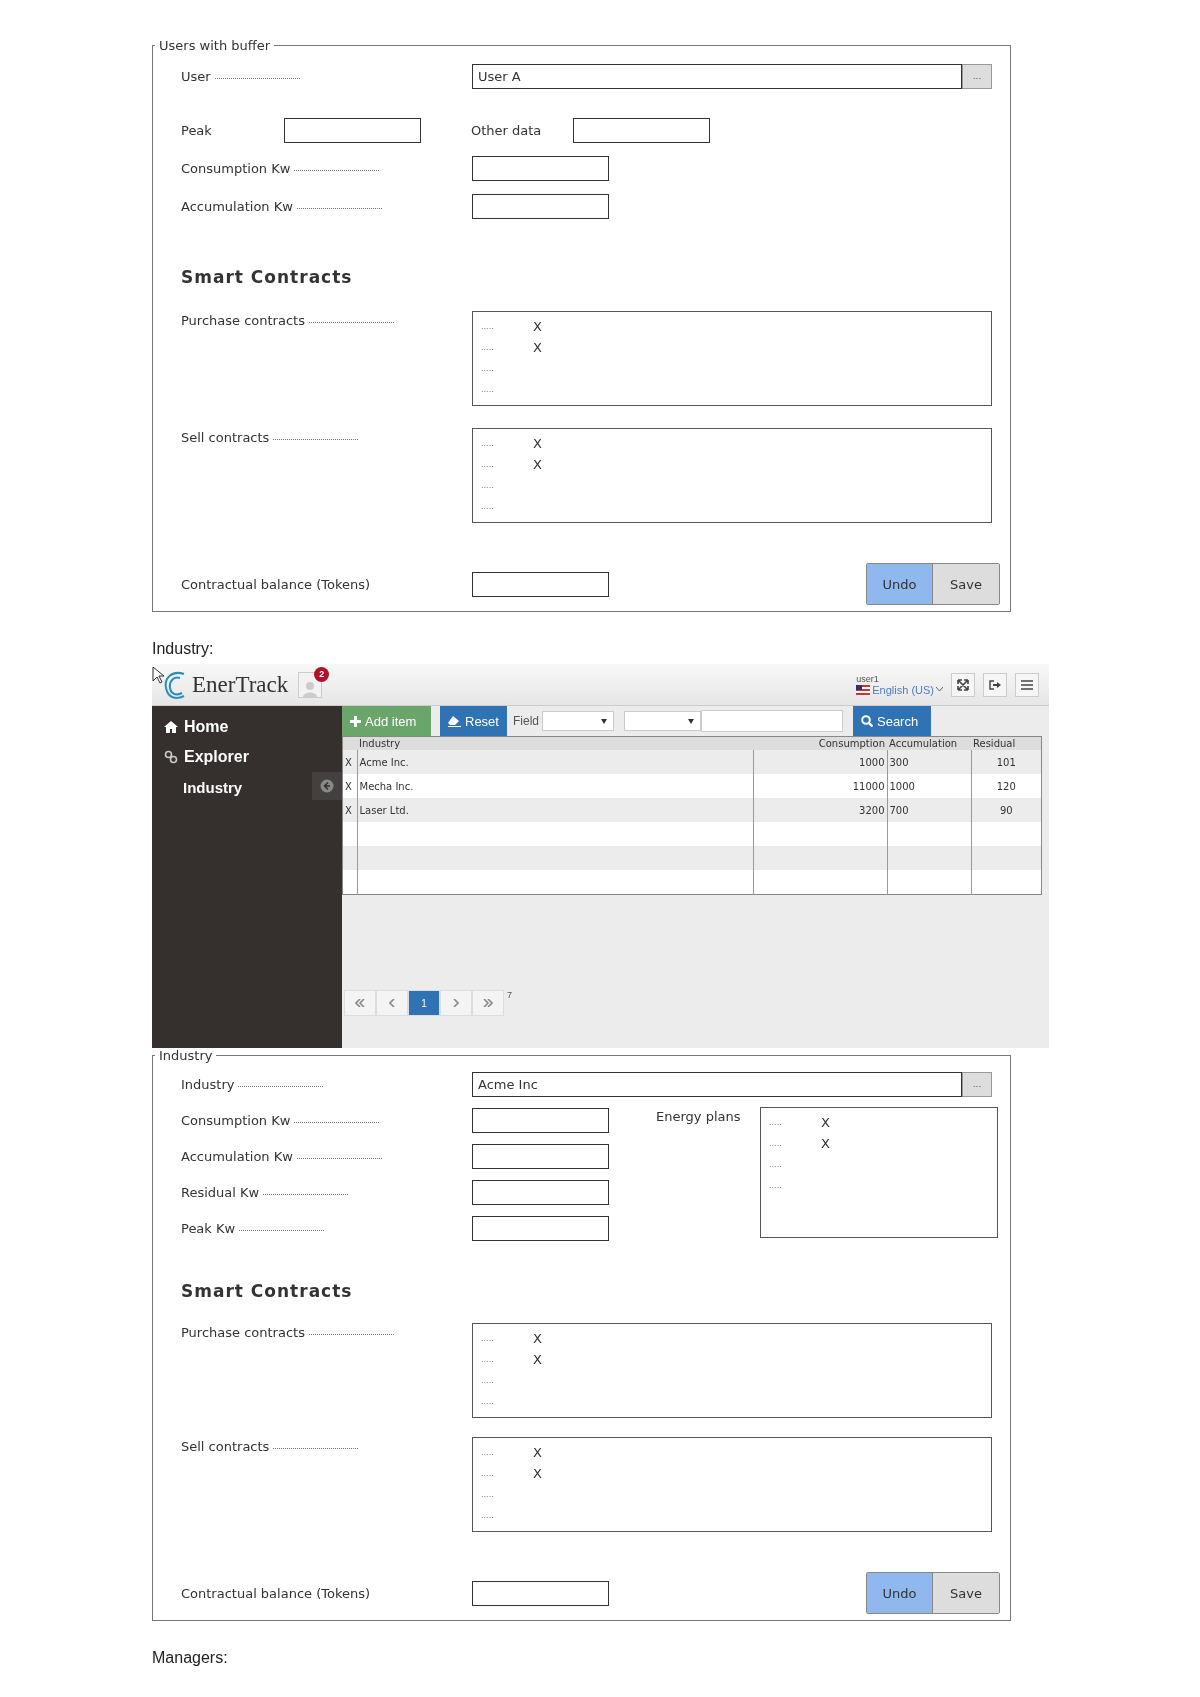 This screenshot has width=1200, height=1697. What do you see at coordinates (717, 1084) in the screenshot?
I see `input-field: Acme Inc` at bounding box center [717, 1084].